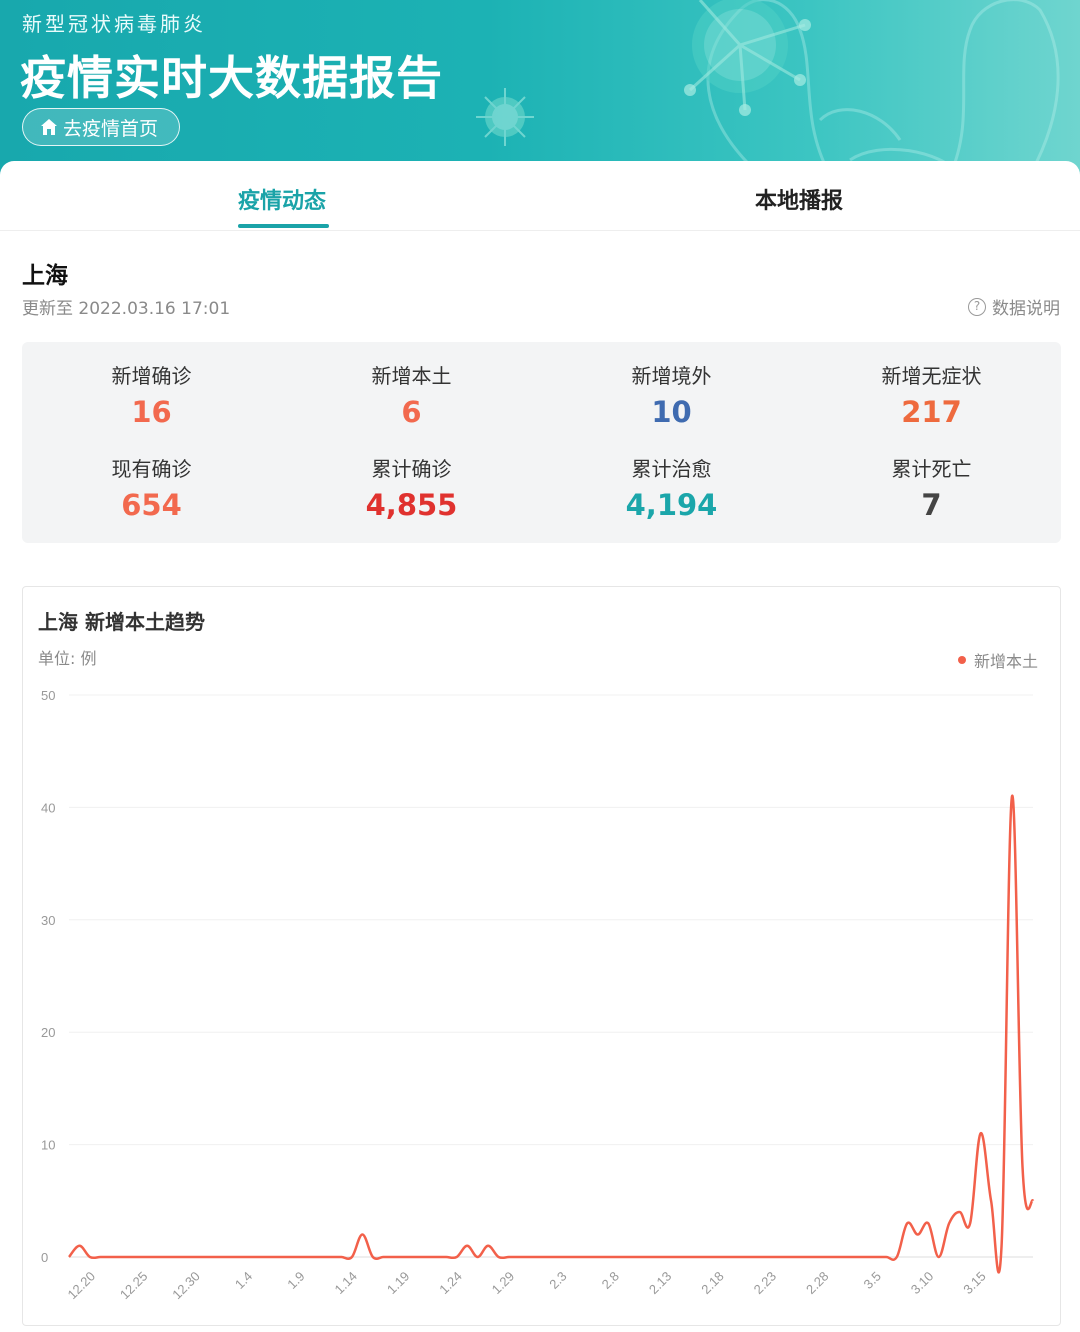 The image size is (1080, 1332). I want to click on y-tick-label: 40, so click(48, 807).